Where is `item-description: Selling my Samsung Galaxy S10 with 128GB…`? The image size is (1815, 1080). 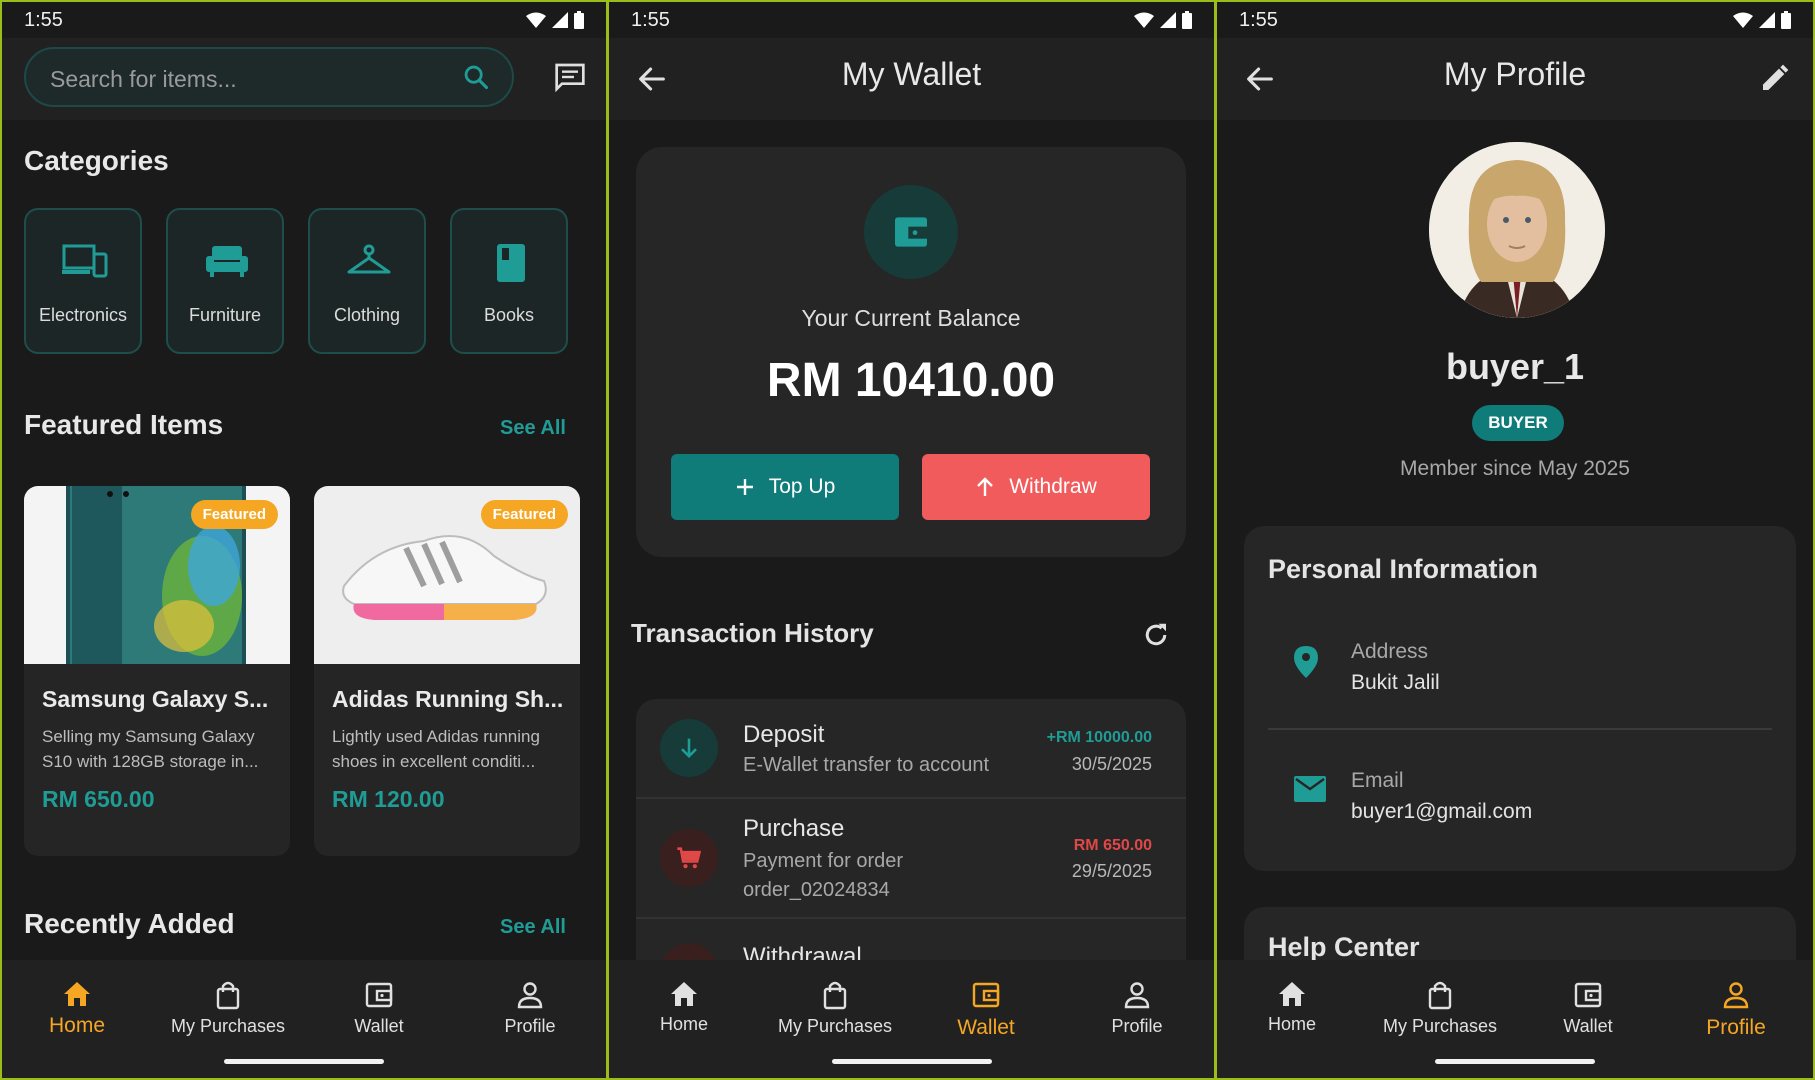 item-description: Selling my Samsung Galaxy S10 with 128GB… is located at coordinates (150, 749).